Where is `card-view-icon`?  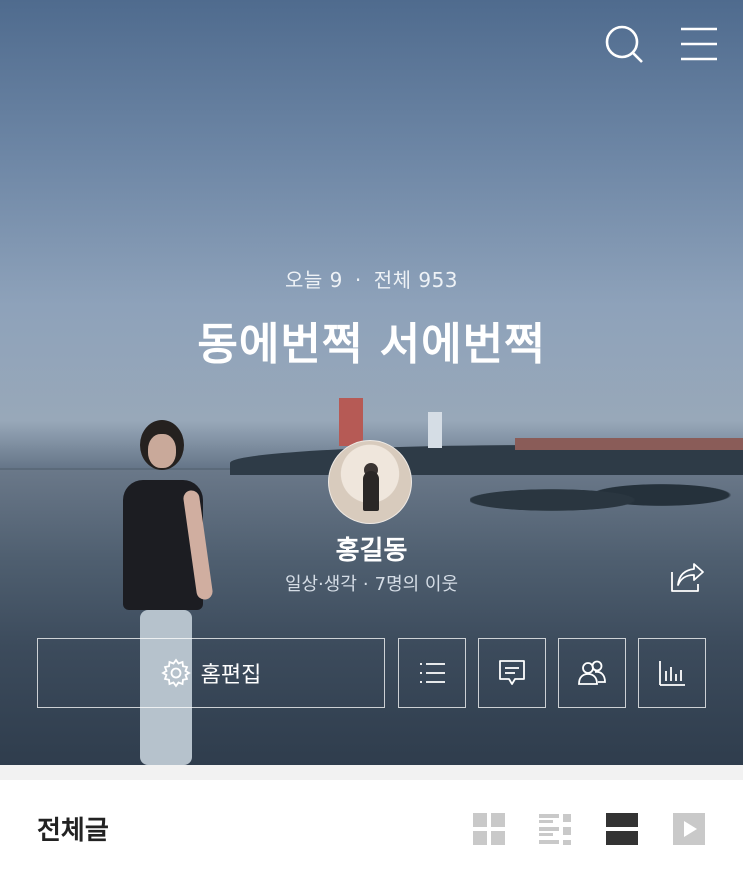
card-view-icon is located at coordinates (622, 829).